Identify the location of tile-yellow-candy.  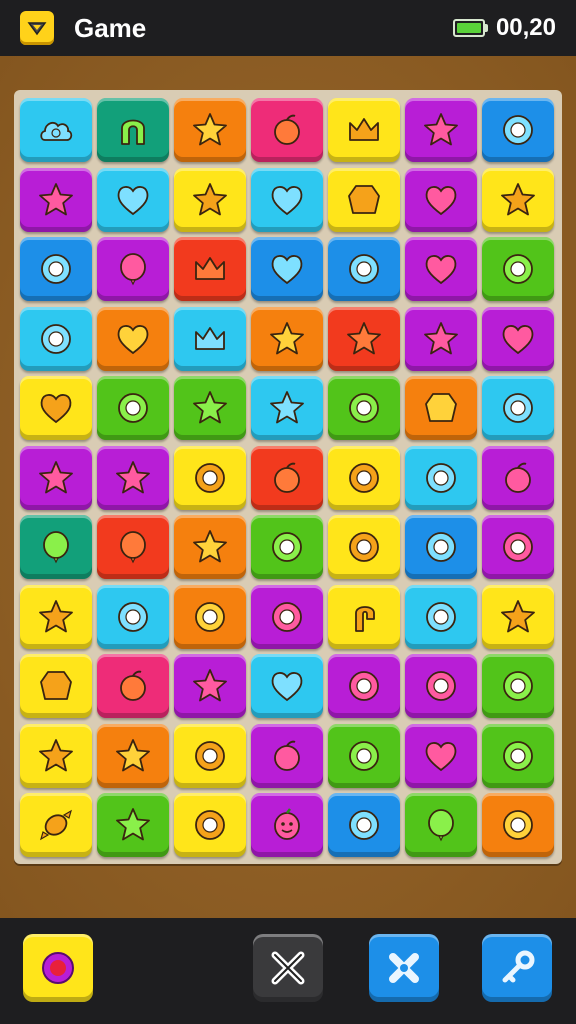
(56, 825).